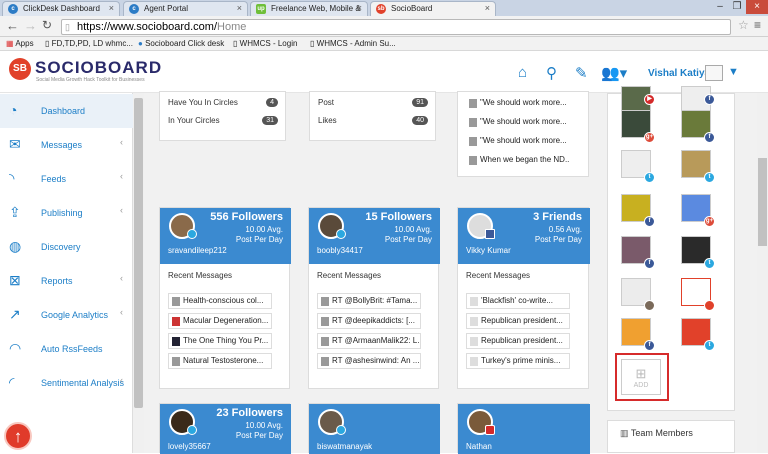 This screenshot has width=768, height=454. Describe the element at coordinates (737, 7) in the screenshot. I see `restore-icon: ❐` at that location.